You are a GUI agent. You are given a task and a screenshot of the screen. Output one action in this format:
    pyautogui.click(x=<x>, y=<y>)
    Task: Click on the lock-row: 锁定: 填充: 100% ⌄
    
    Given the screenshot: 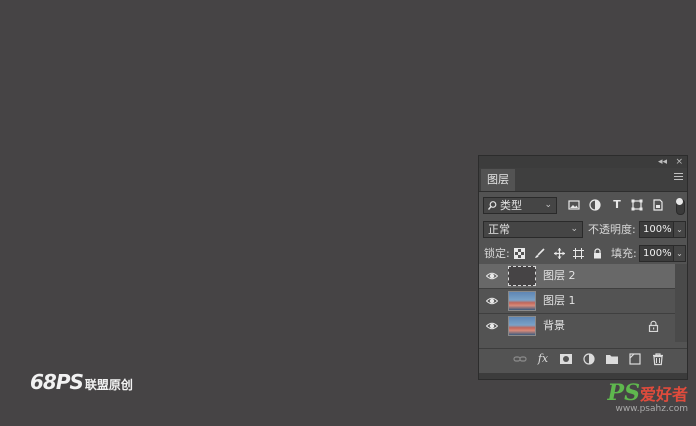 What is the action you would take?
    pyautogui.click(x=583, y=254)
    